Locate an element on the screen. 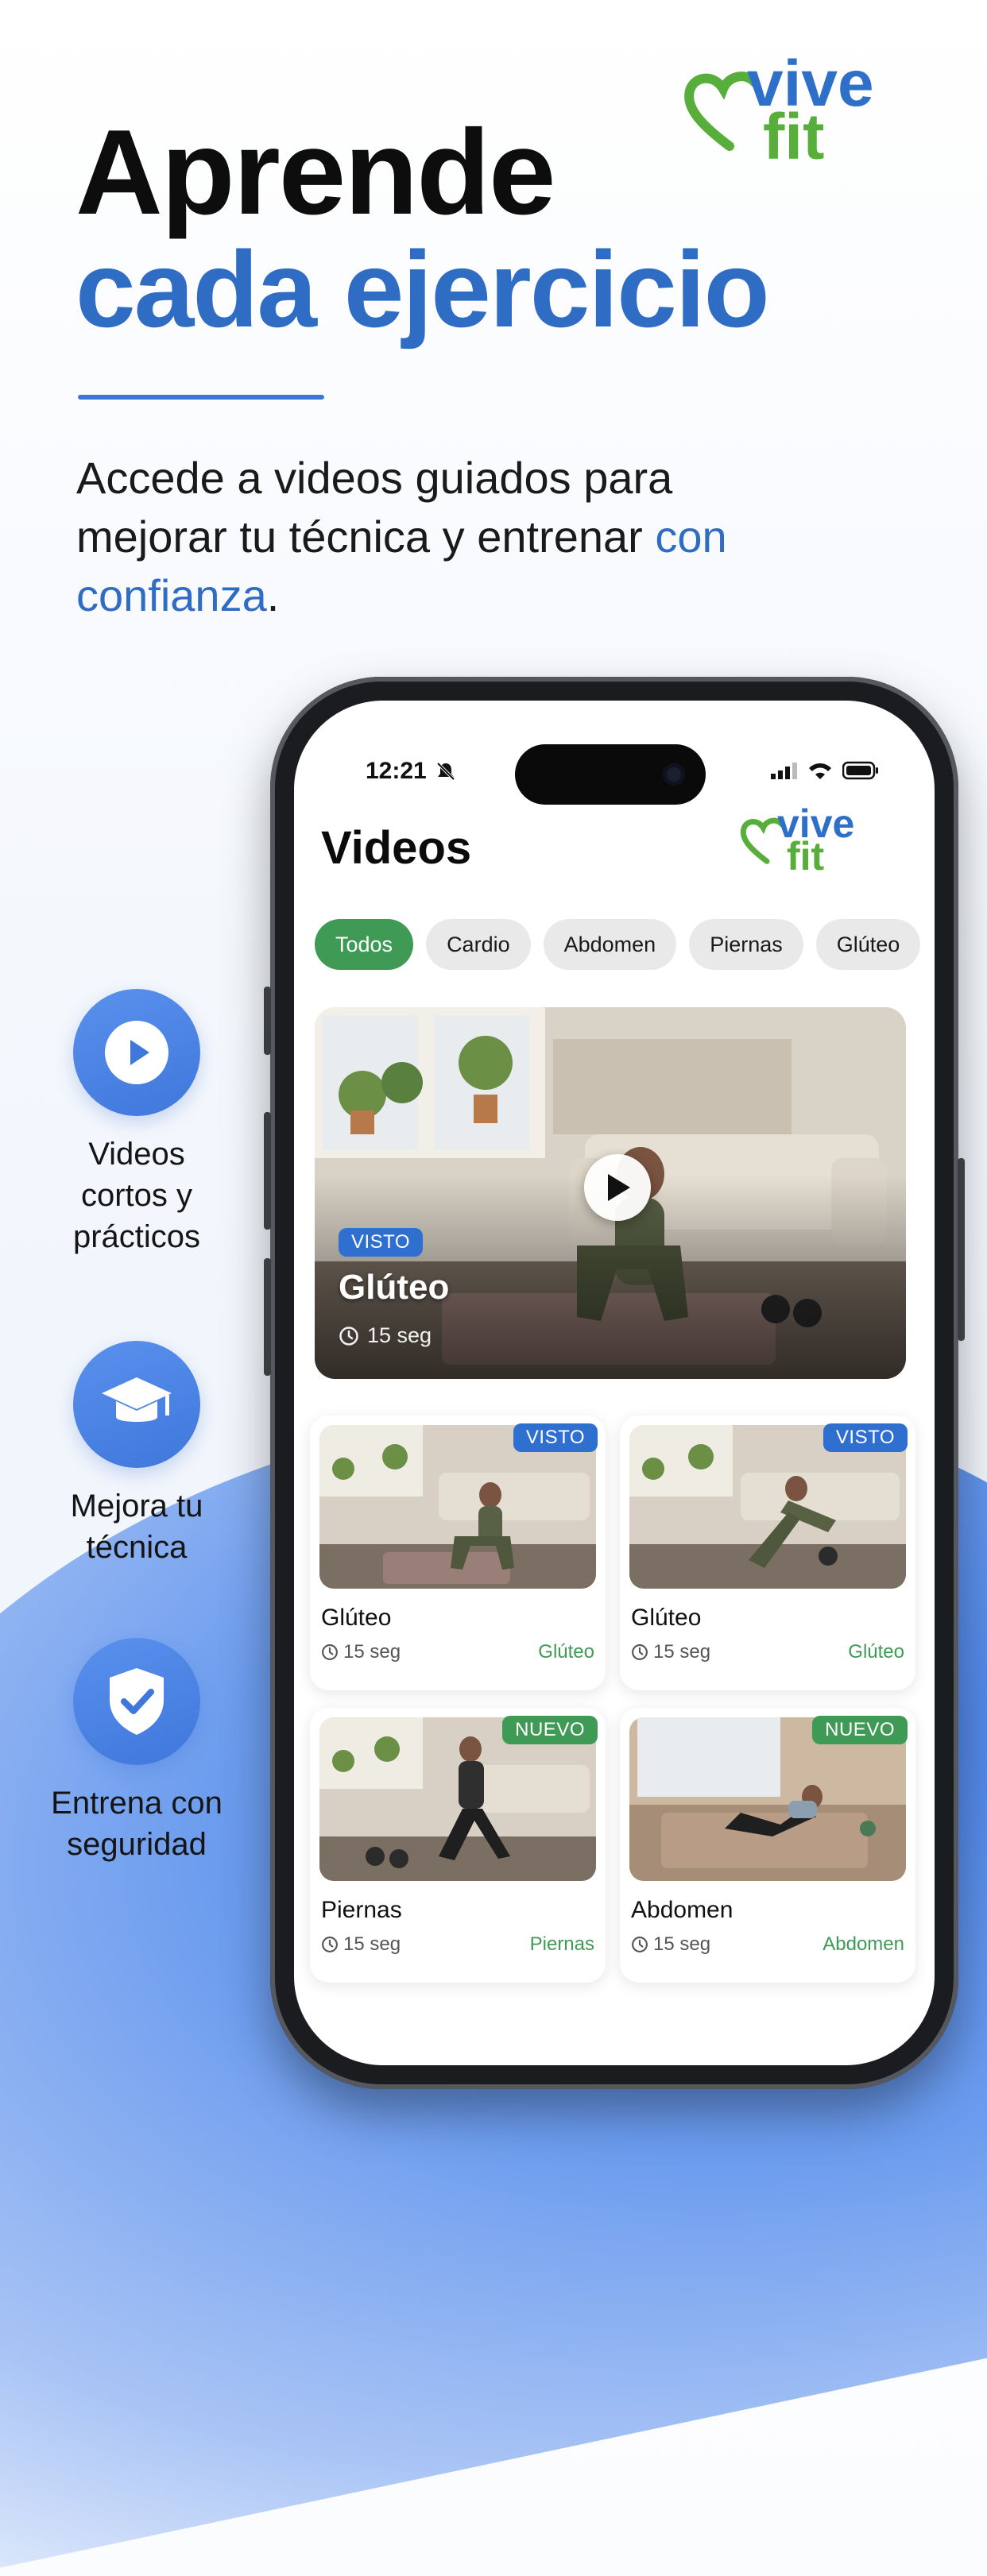  status-icons is located at coordinates (825, 770).